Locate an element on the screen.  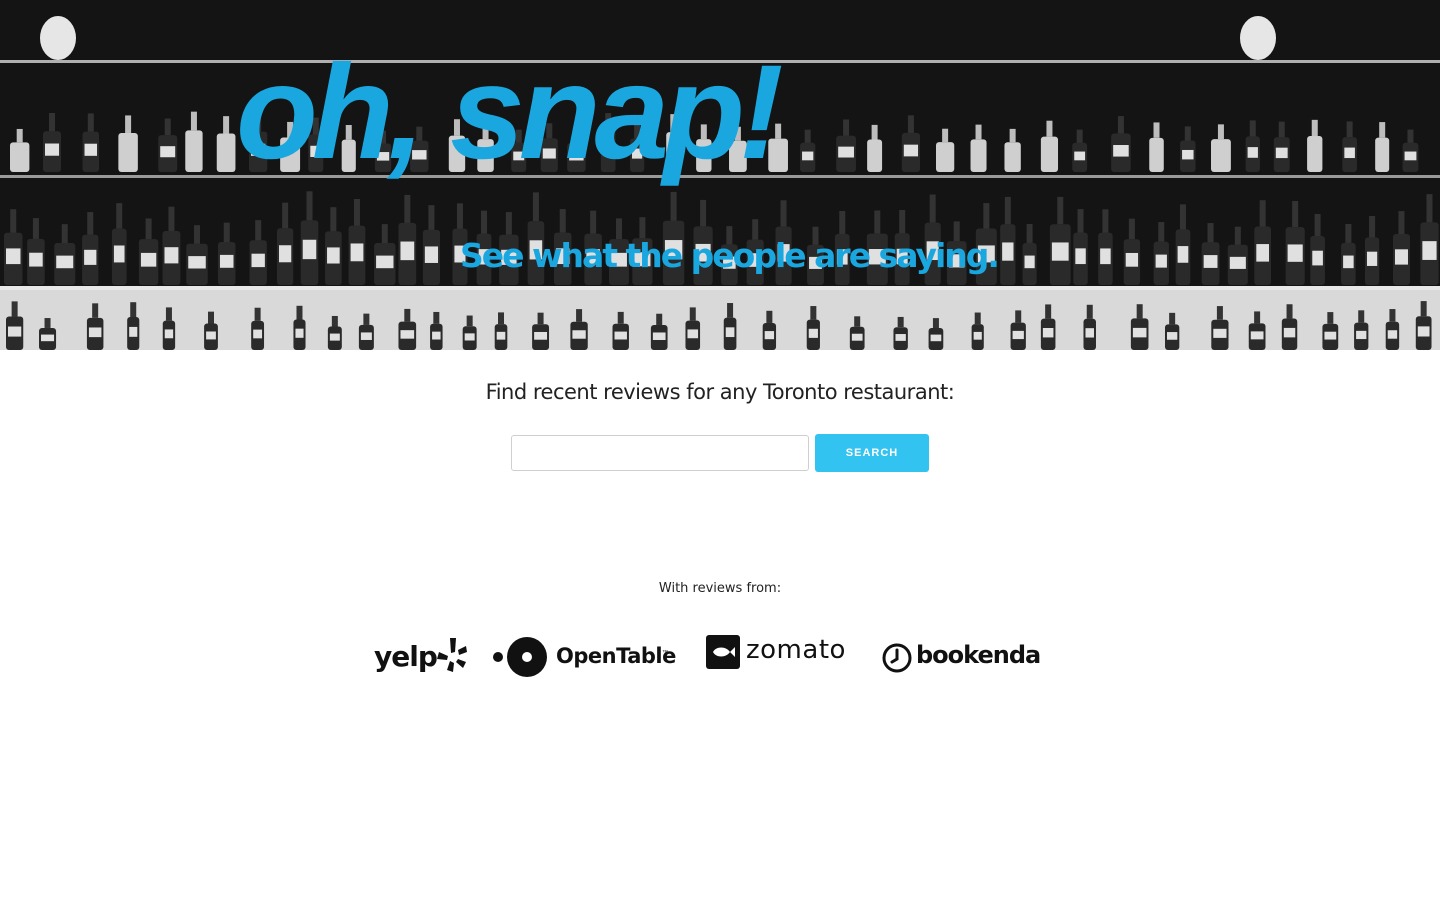
zomato-logo: zomato is located at coordinates (778, 653).